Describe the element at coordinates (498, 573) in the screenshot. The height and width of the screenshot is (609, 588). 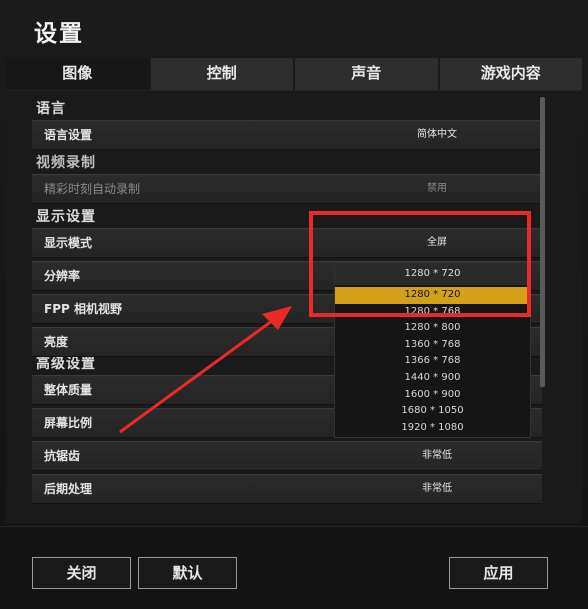
I see `apply-button: 应用` at that location.